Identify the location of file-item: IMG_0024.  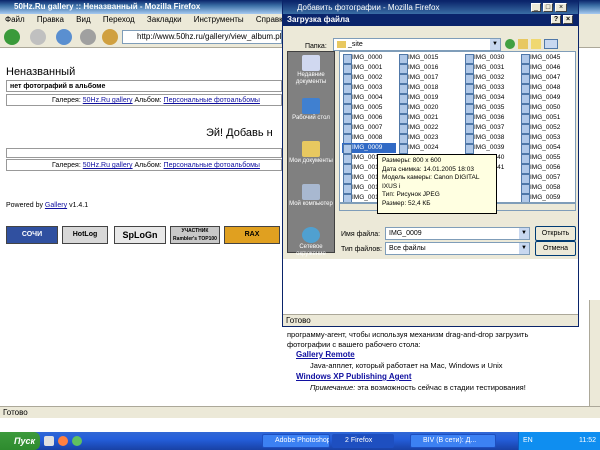
(425, 148).